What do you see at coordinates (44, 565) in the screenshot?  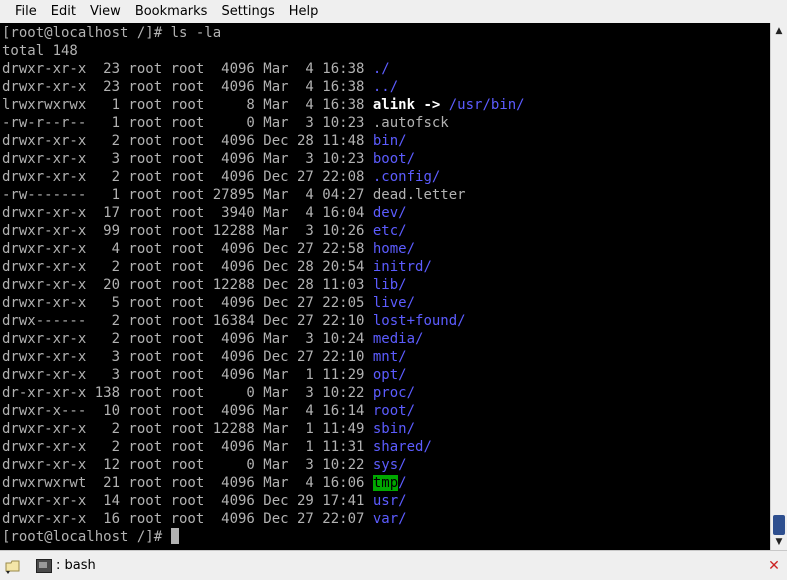 I see `terminal-icon` at bounding box center [44, 565].